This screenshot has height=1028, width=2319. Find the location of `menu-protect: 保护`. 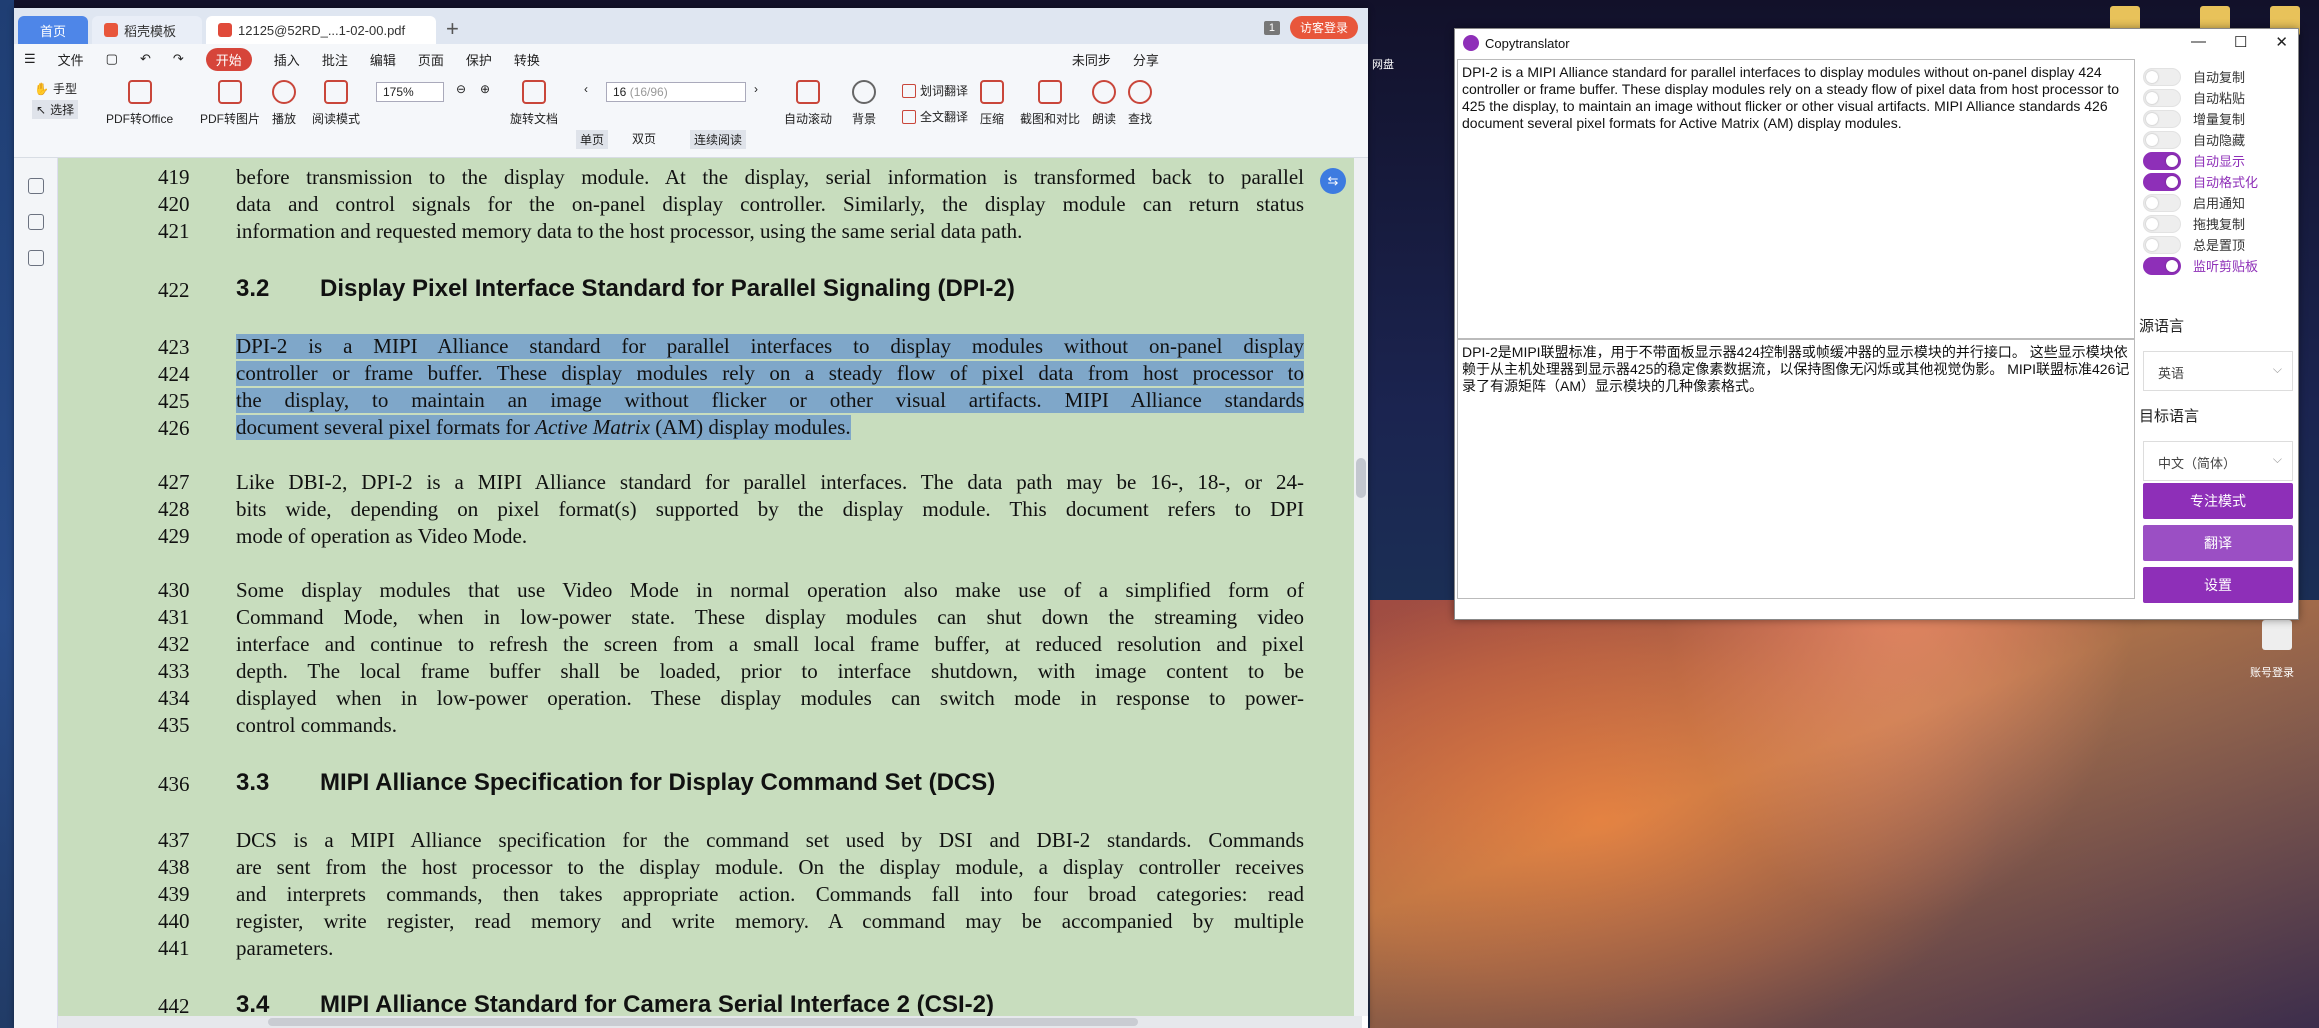

menu-protect: 保护 is located at coordinates (479, 59).